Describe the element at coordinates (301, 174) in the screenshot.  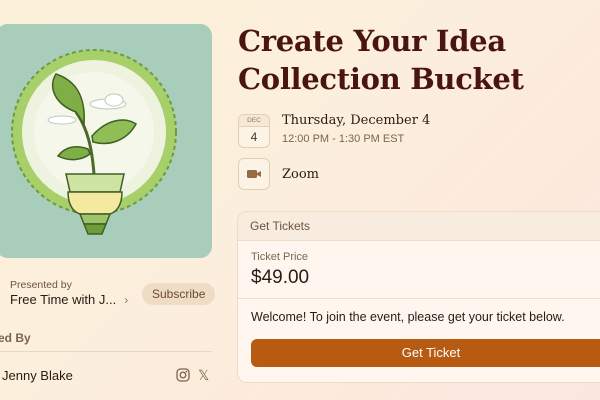
I see `event-location: Zoom` at that location.